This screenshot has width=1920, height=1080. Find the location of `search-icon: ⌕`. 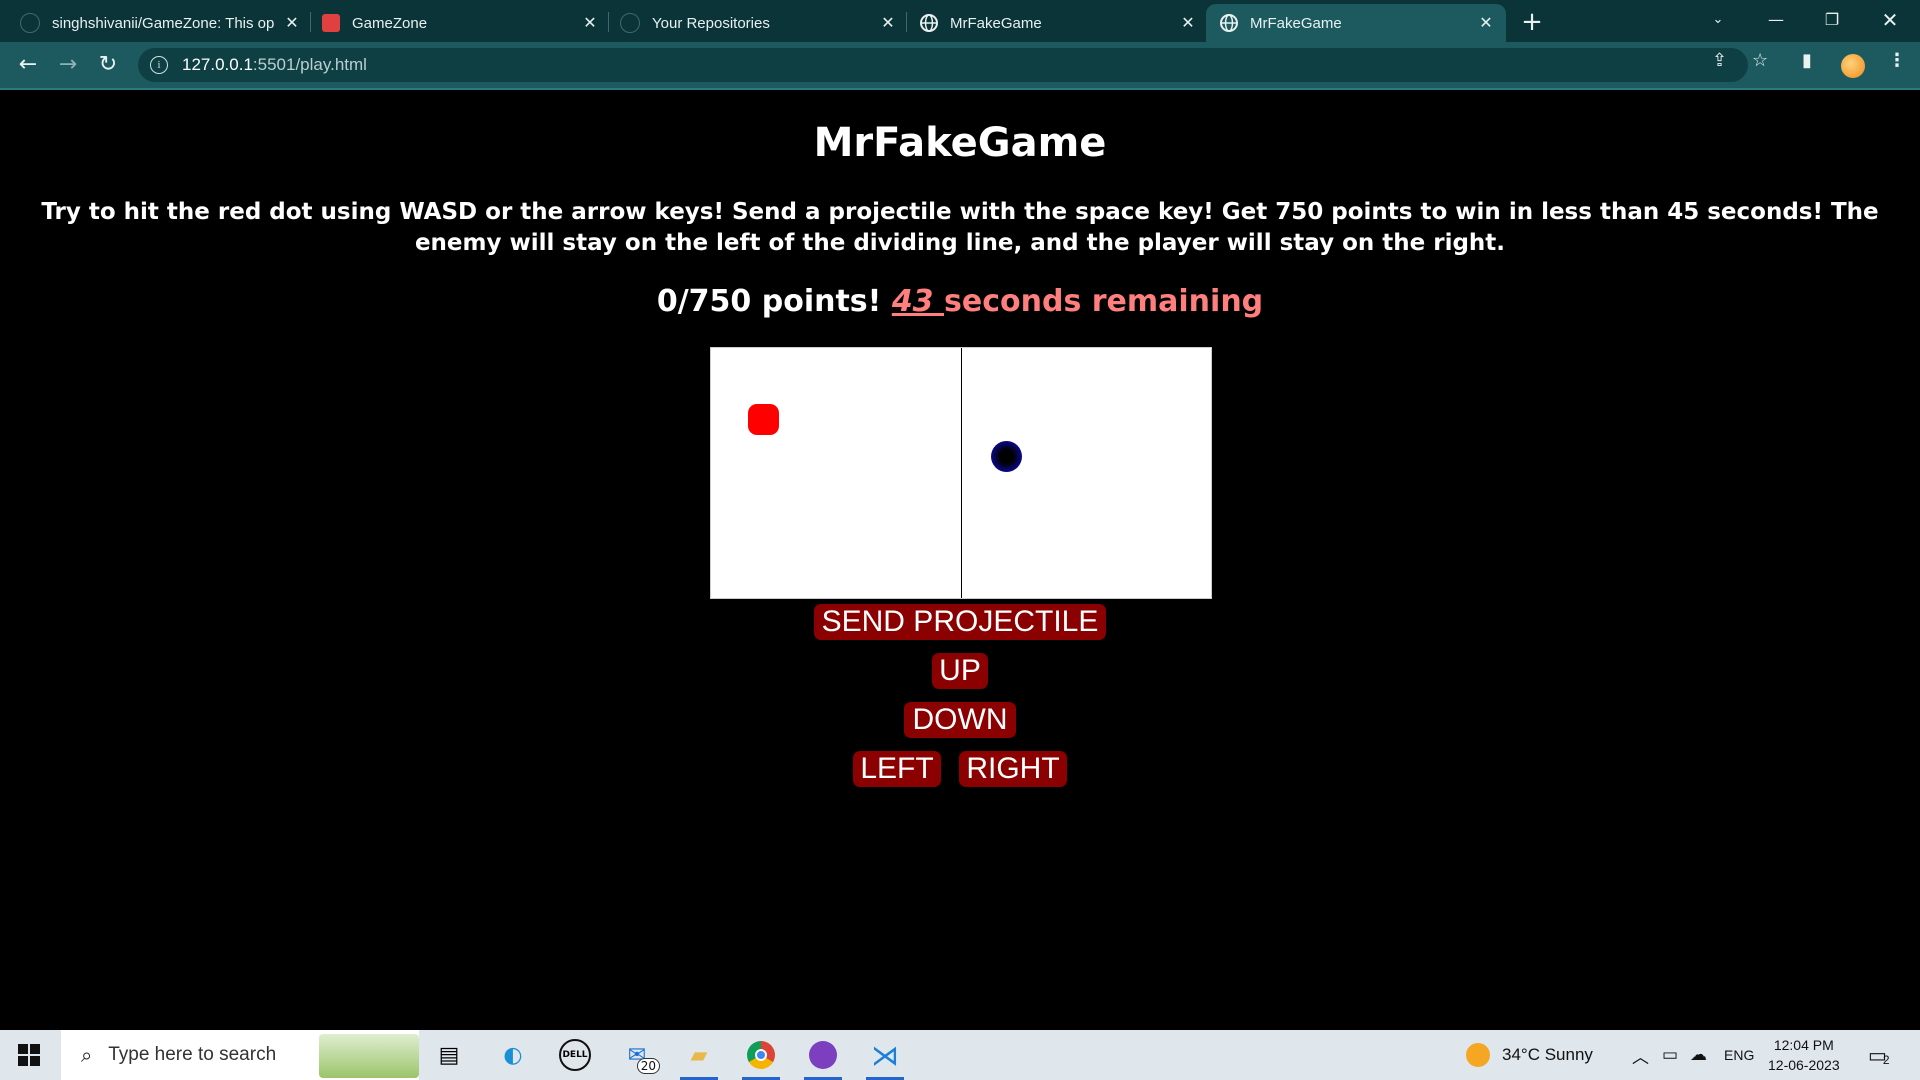

search-icon: ⌕ is located at coordinates (87, 1055).